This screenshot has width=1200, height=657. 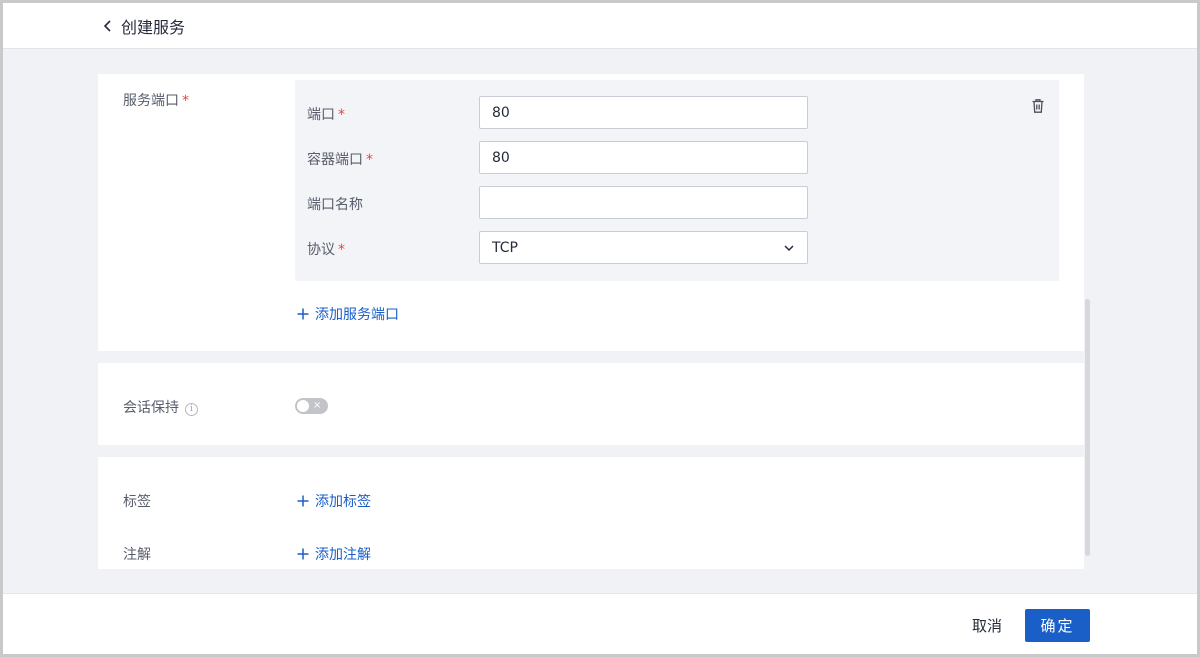 I want to click on close-icon: ×, so click(x=317, y=405).